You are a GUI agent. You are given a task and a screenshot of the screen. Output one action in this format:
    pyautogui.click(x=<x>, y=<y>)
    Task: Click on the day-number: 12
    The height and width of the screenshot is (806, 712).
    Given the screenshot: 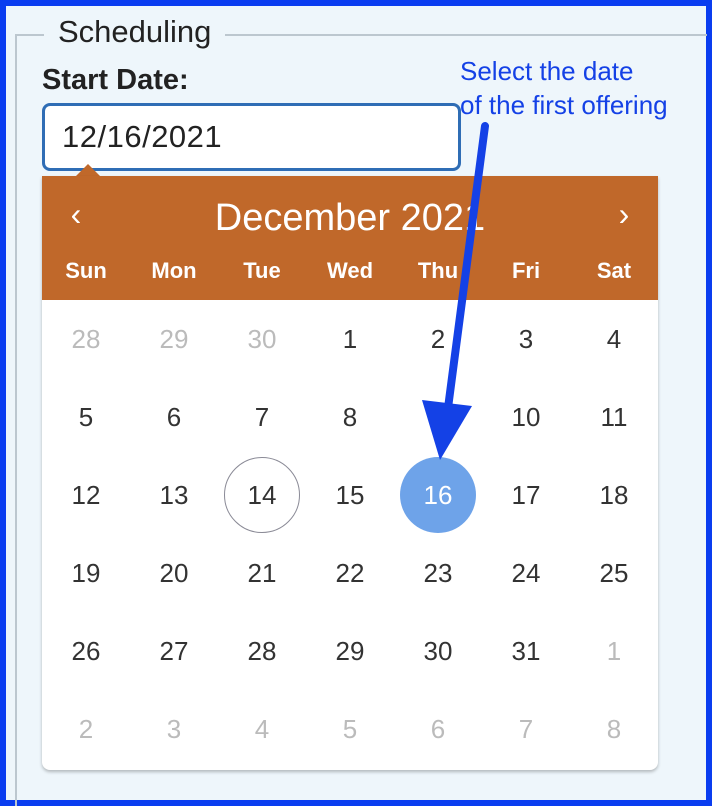 What is the action you would take?
    pyautogui.click(x=86, y=494)
    